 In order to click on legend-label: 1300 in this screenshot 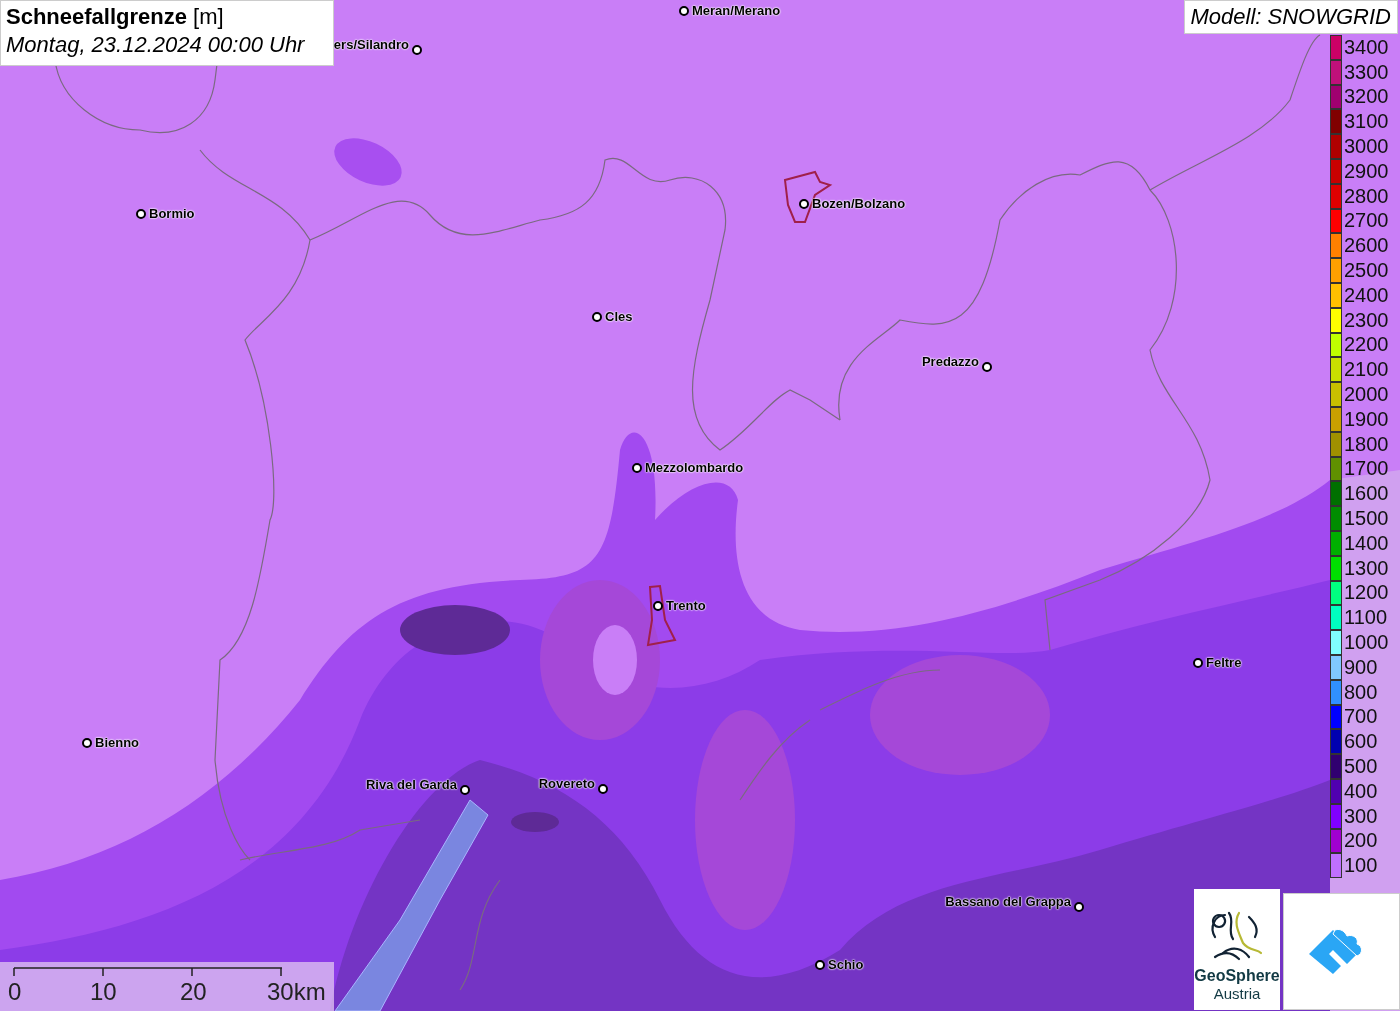, I will do `click(1366, 568)`.